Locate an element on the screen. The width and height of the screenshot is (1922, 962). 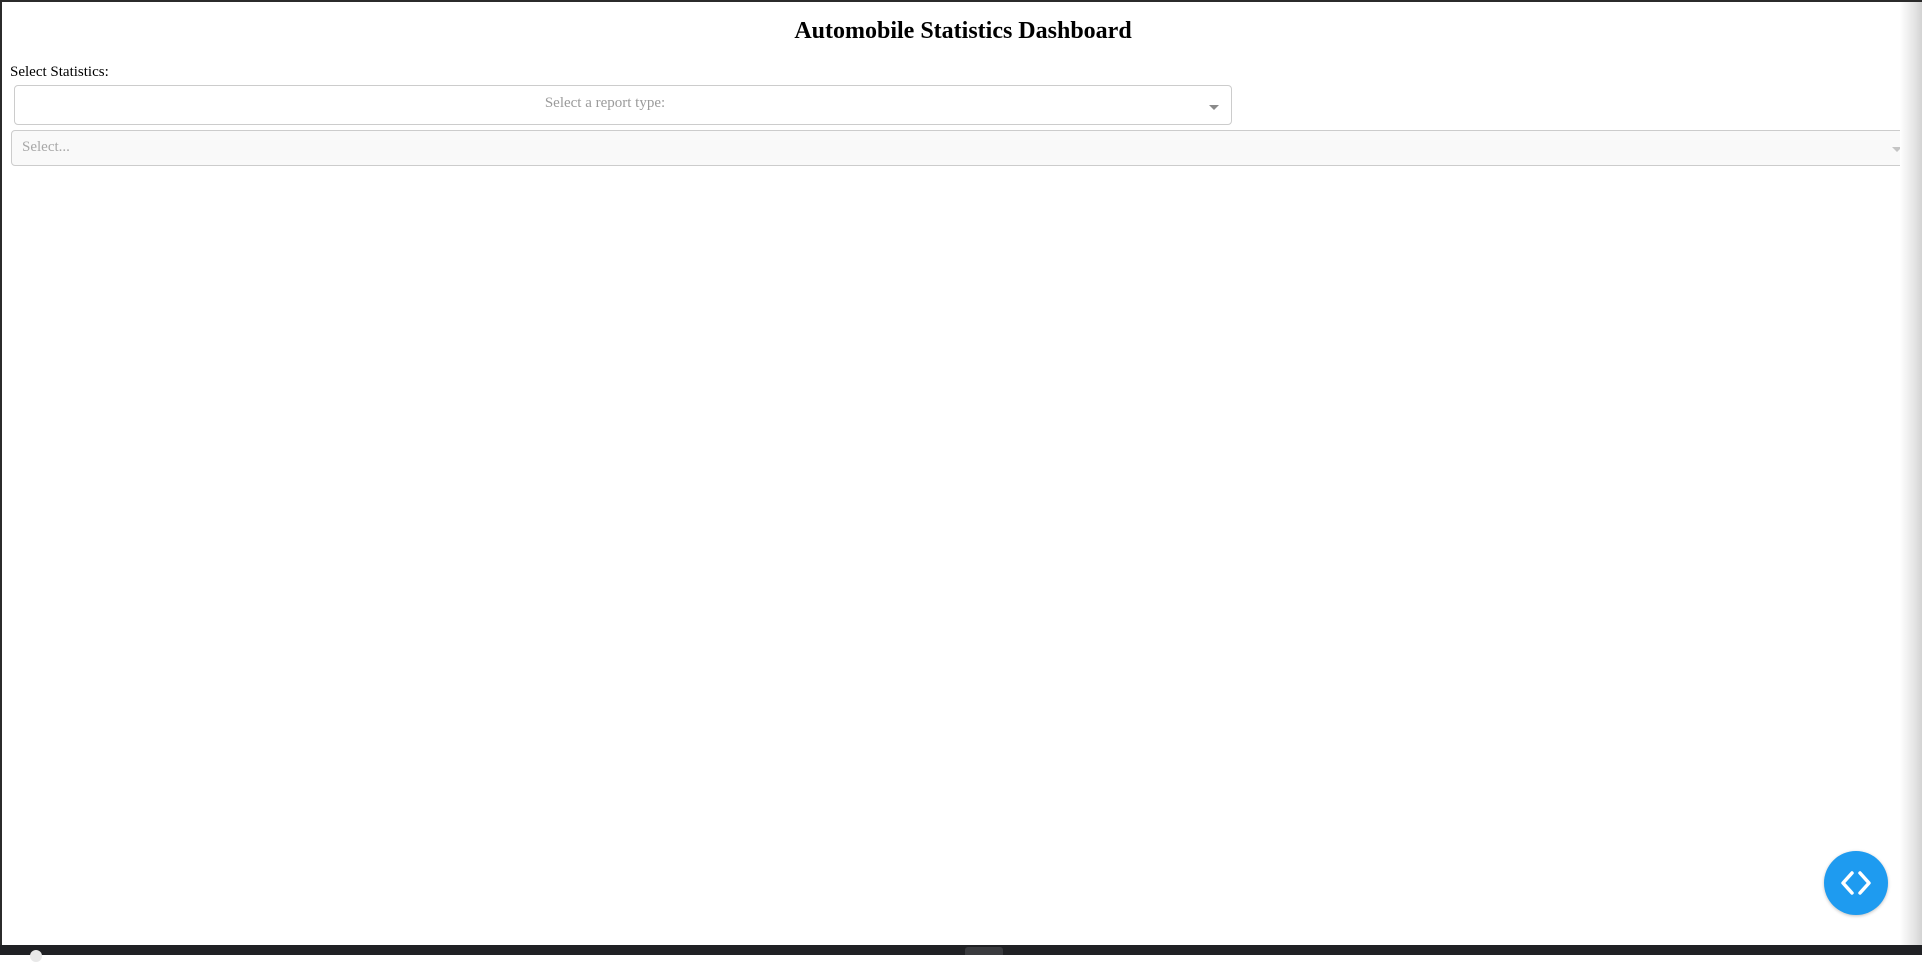
report-type-placeholder: Select a report type: is located at coordinates (605, 103).